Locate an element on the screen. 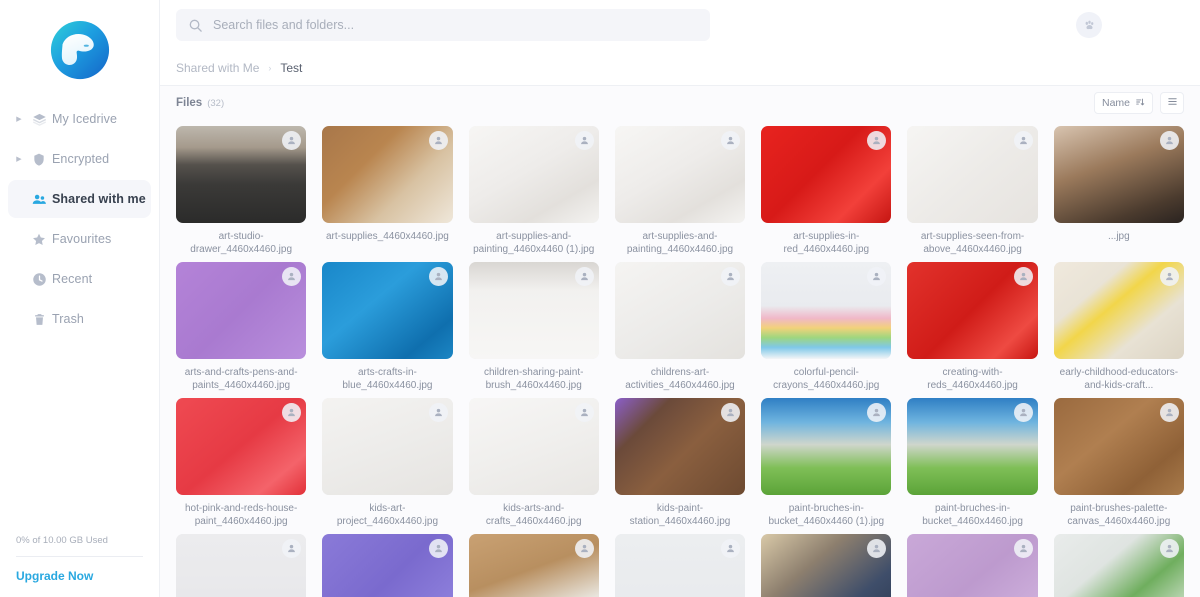 The image size is (1200, 597). file-tile: art-studio-drawer_4460x4460.jpg is located at coordinates (241, 188).